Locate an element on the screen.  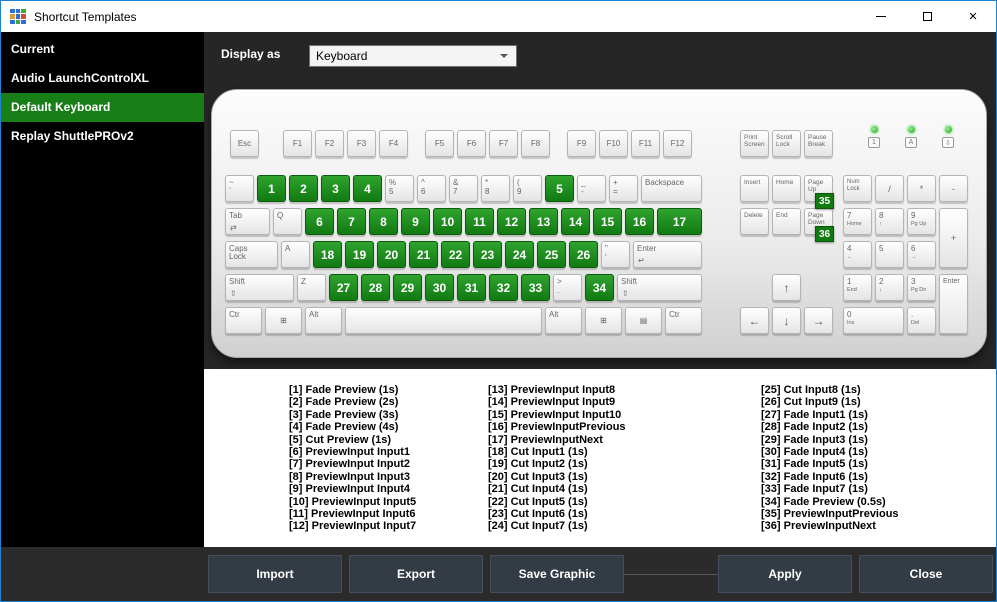
sidebar-item-default-keyboard: Default Keyboard is located at coordinates (102, 107).